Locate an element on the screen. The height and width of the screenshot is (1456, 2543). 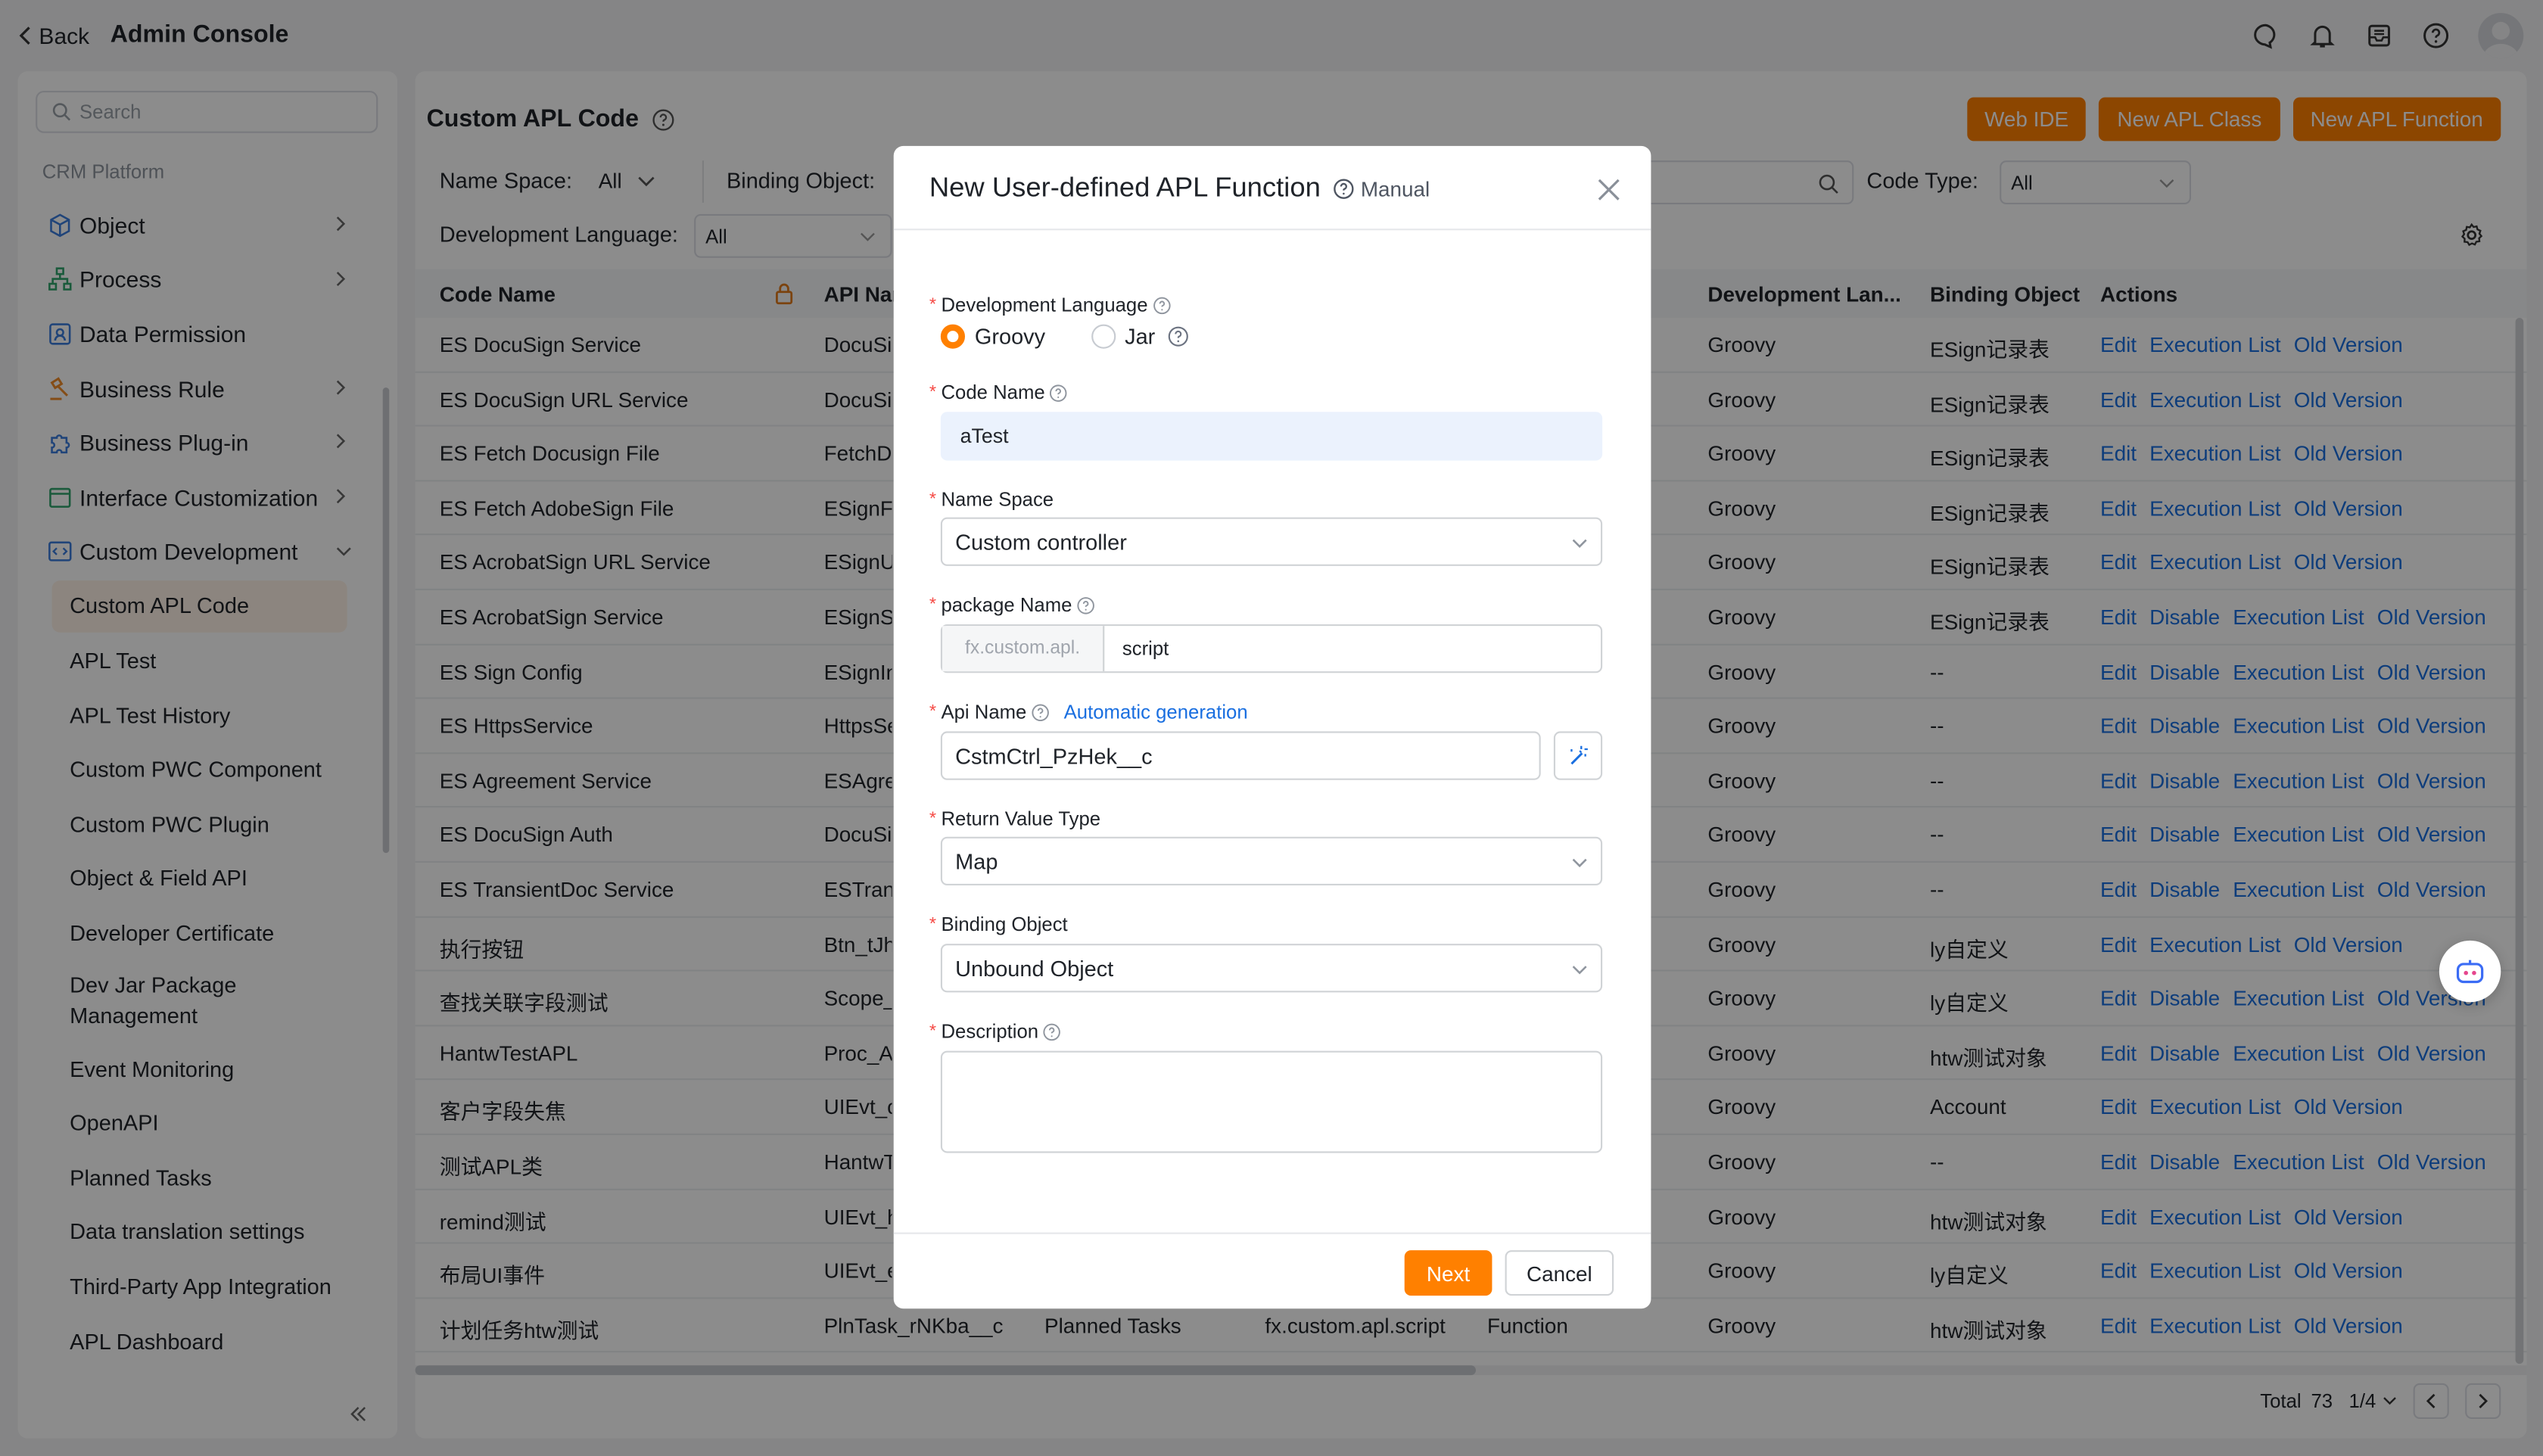
code-name-value: aTest is located at coordinates (984, 437).